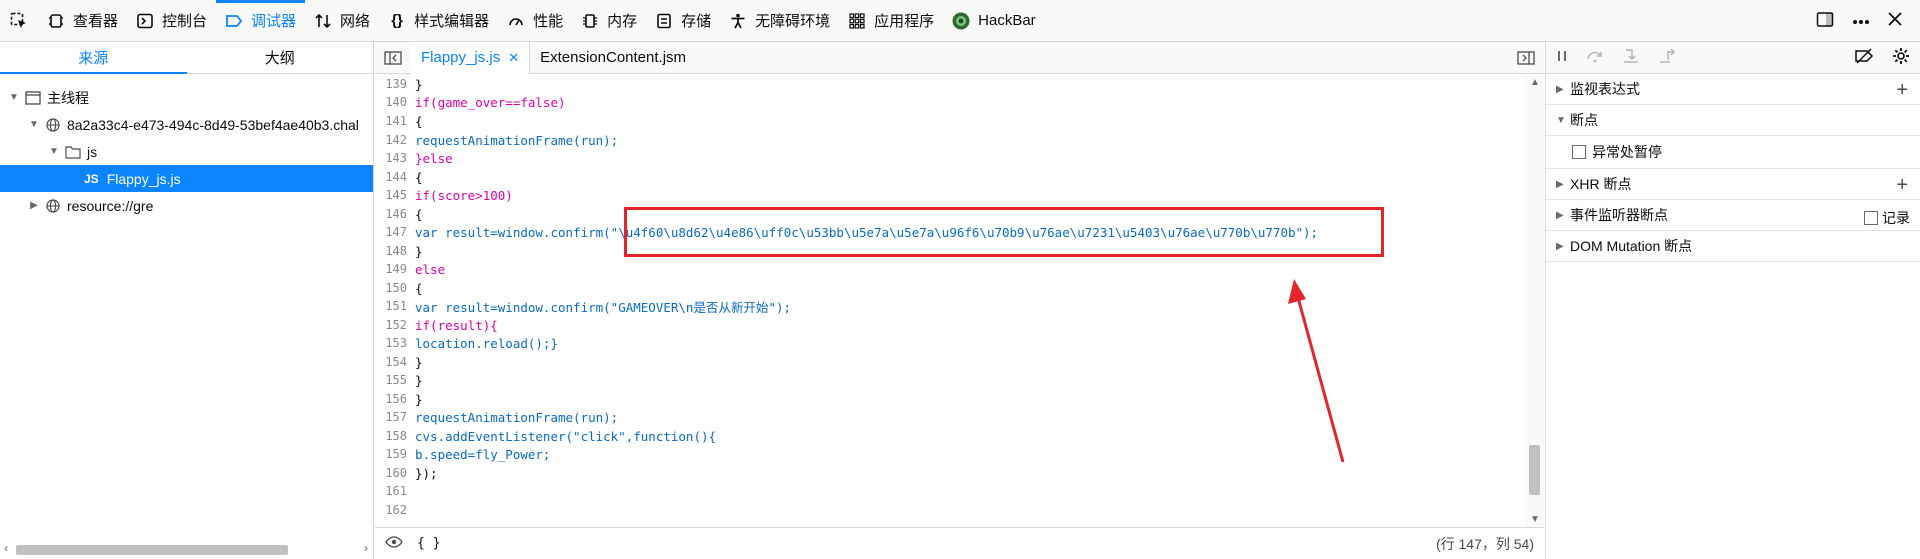  I want to click on line-number: 151, so click(391, 306).